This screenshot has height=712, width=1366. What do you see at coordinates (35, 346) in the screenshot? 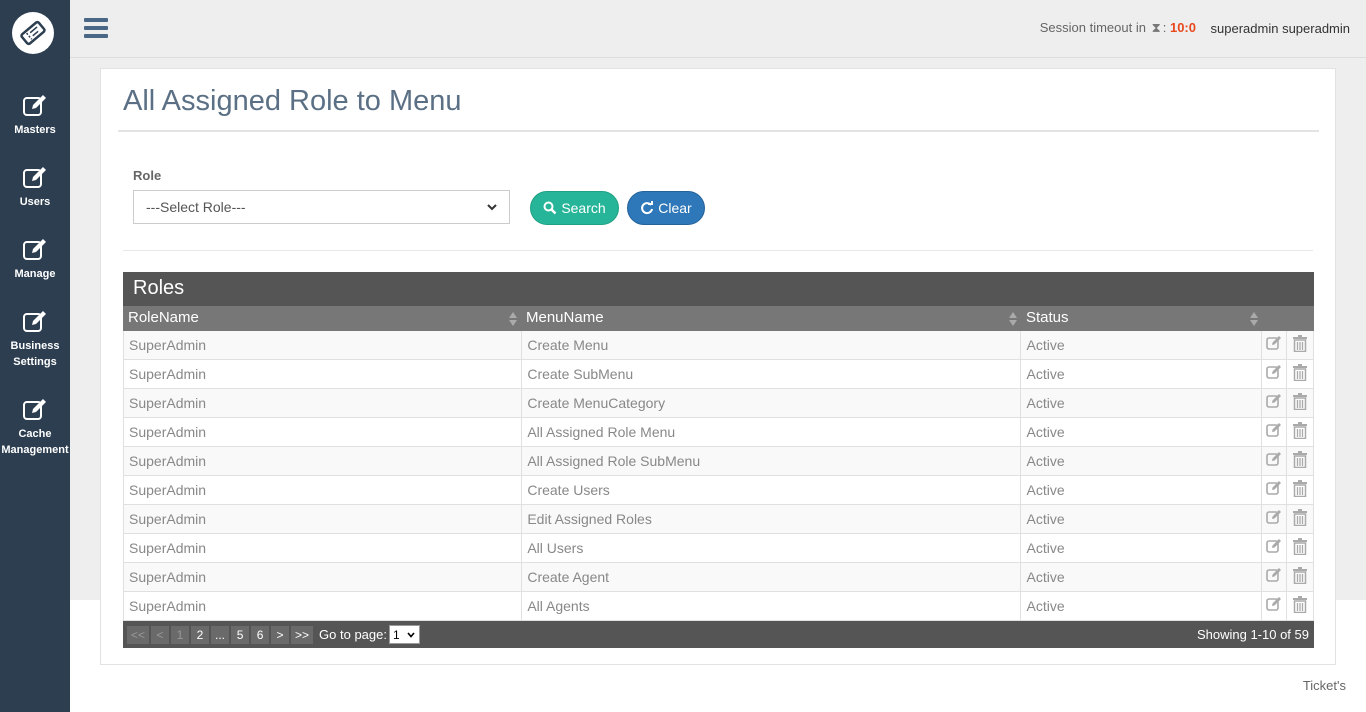
I see `sidebar-item-label: Business` at bounding box center [35, 346].